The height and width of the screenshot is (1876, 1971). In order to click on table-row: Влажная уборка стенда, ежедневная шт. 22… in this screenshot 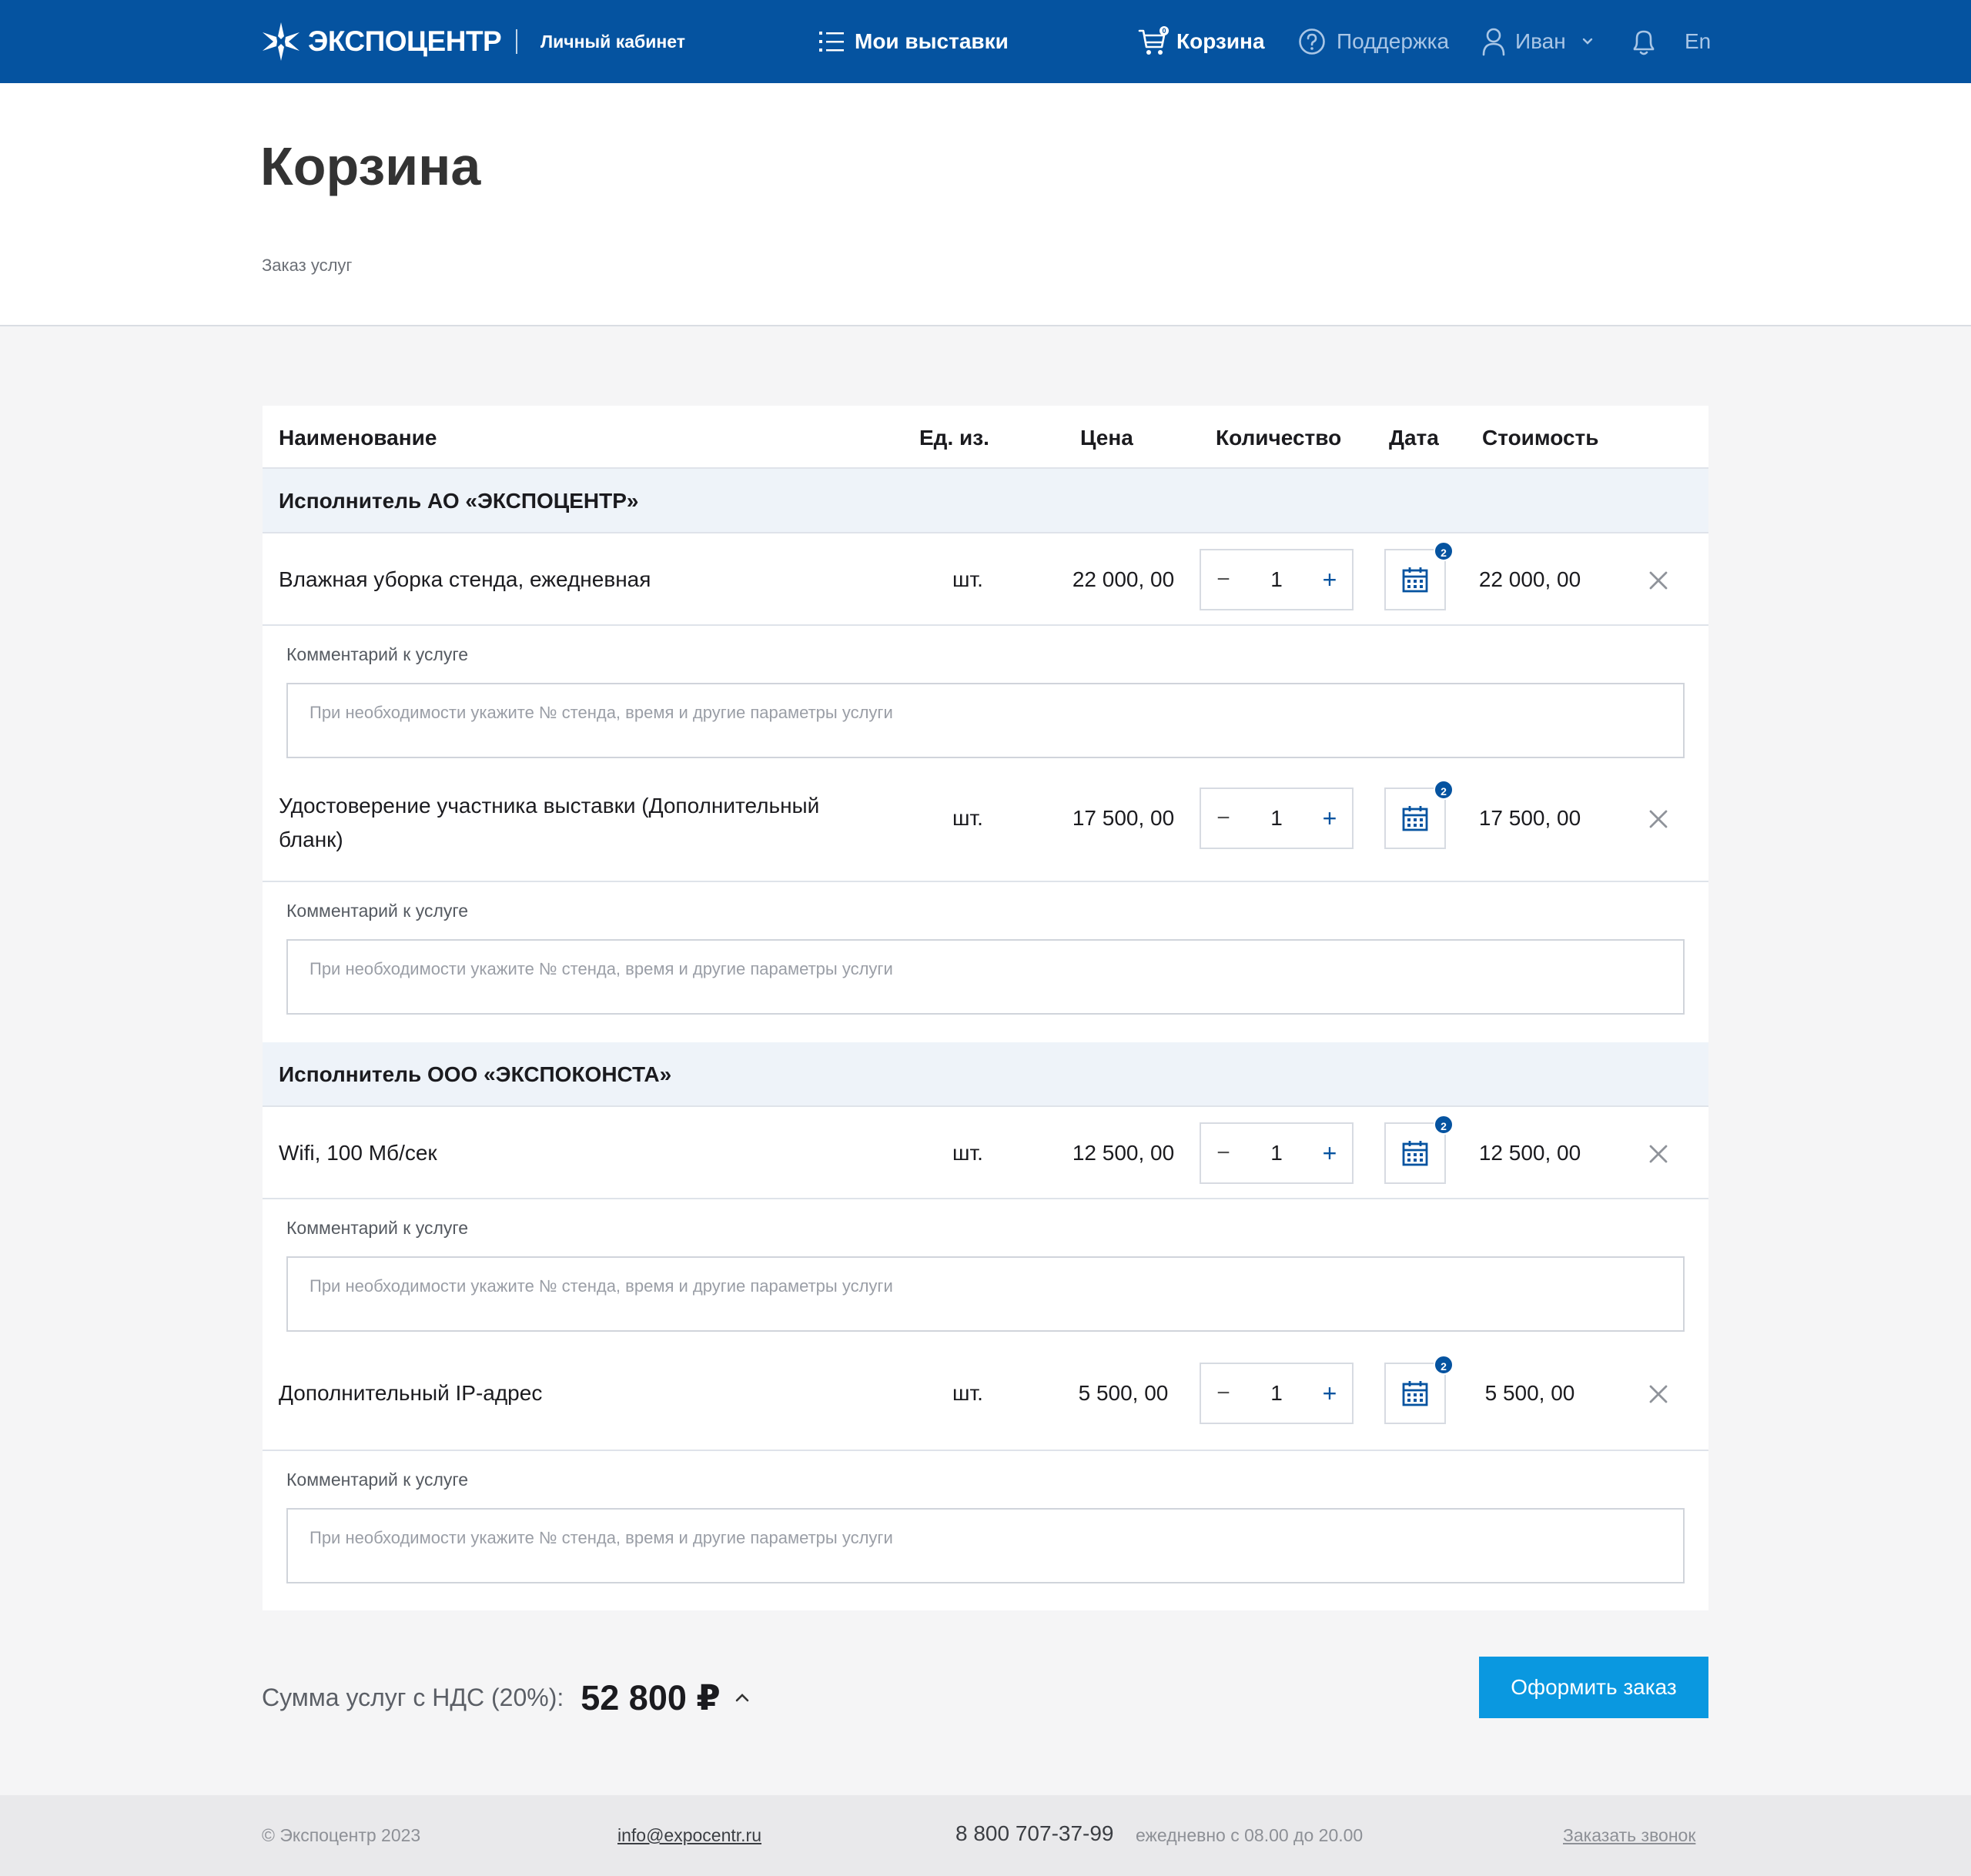, I will do `click(985, 579)`.